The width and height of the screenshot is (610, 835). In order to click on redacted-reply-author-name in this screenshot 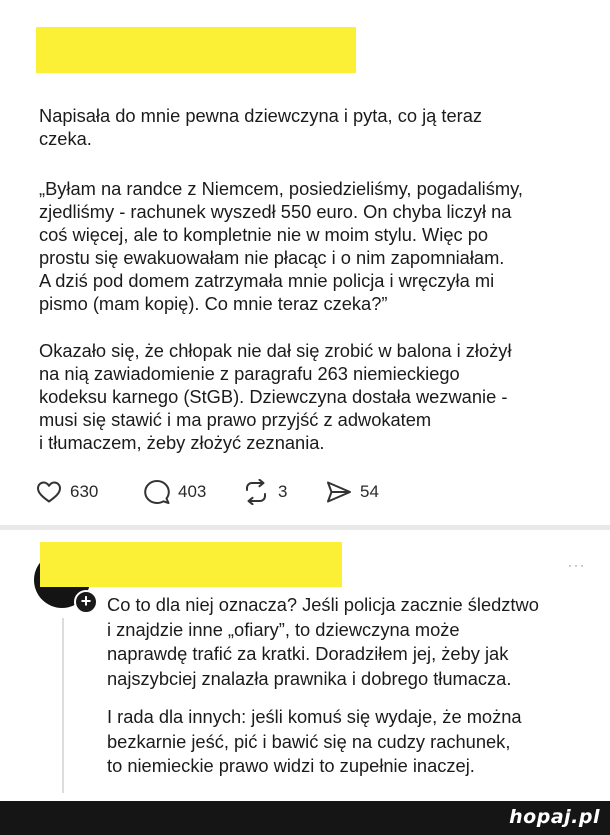, I will do `click(191, 564)`.